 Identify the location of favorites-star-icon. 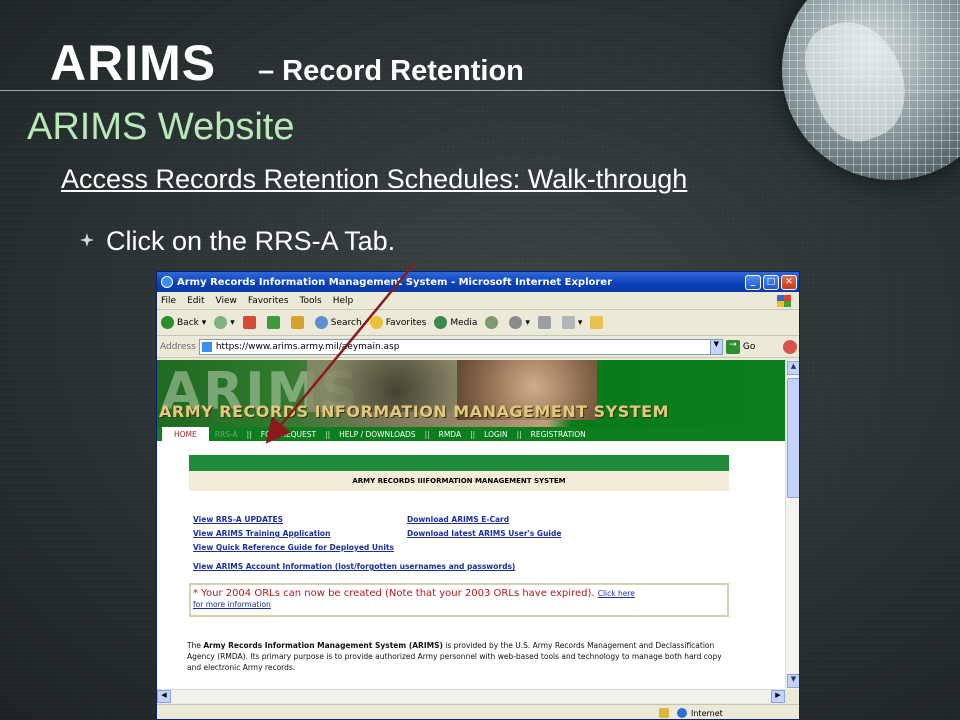
(376, 322).